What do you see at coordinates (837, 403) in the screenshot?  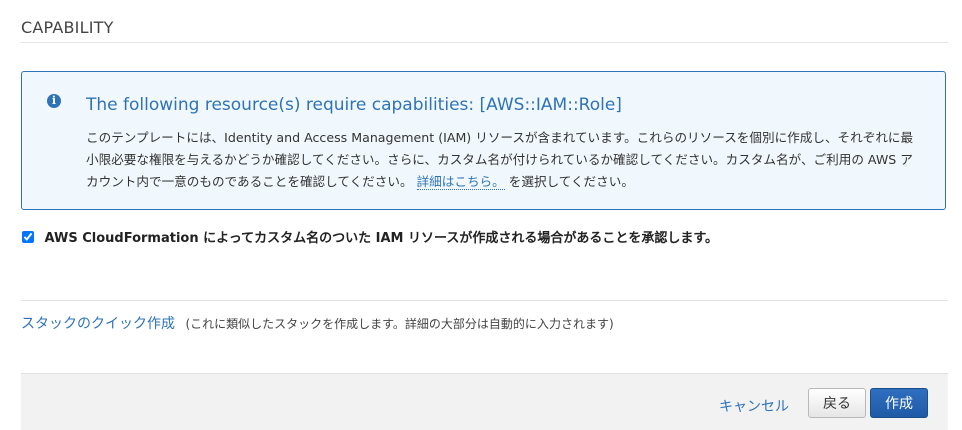 I see `back-button: 戻る` at bounding box center [837, 403].